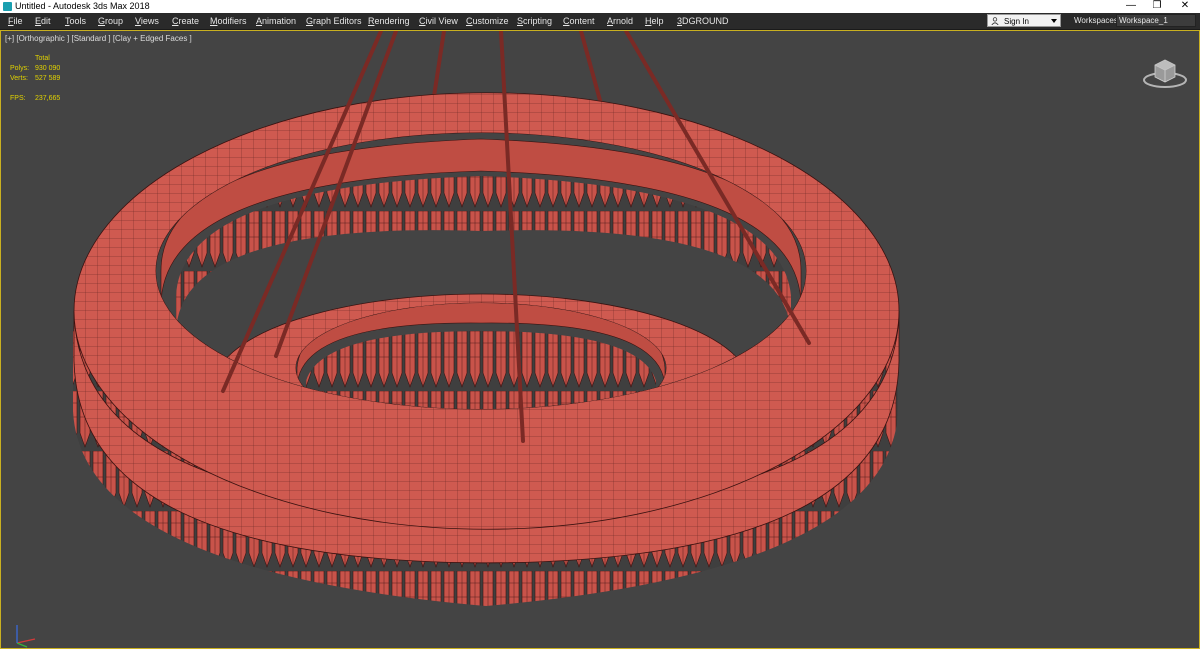 The height and width of the screenshot is (649, 1200). What do you see at coordinates (110, 21) in the screenshot?
I see `menu-group: Group` at bounding box center [110, 21].